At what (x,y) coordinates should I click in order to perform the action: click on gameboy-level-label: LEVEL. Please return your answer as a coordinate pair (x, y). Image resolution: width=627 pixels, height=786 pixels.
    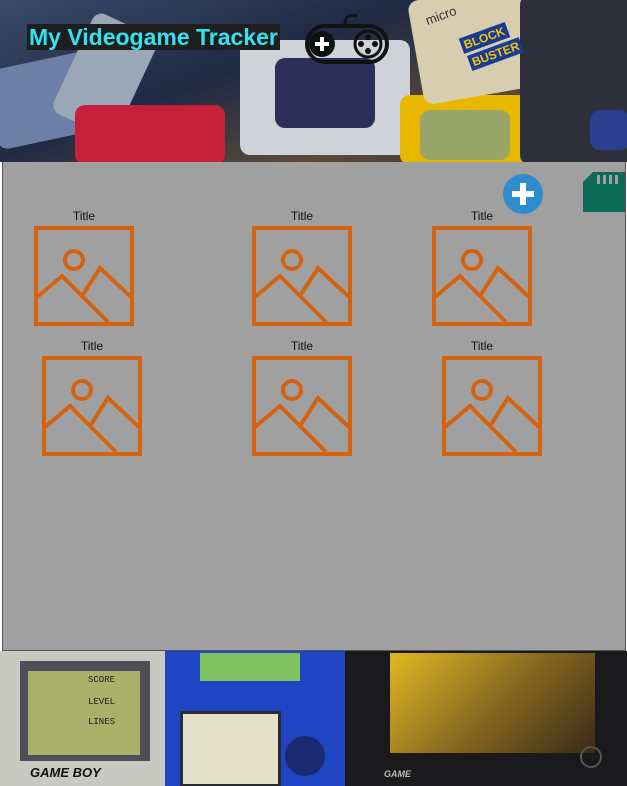
    Looking at the image, I should click on (102, 702).